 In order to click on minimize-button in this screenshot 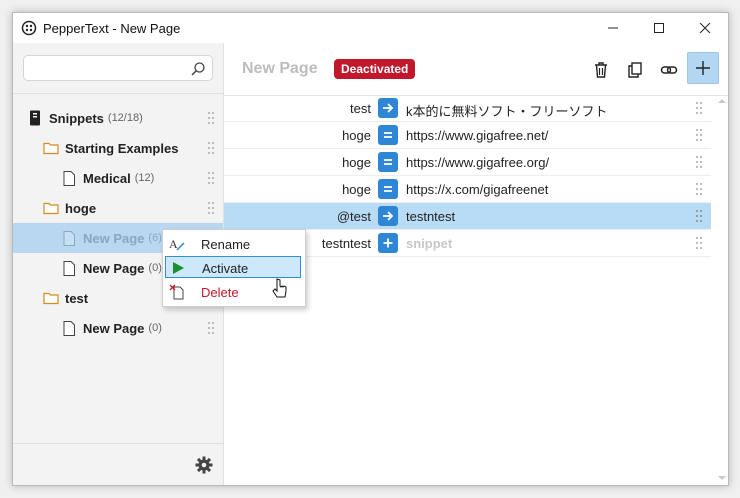, I will do `click(613, 28)`.